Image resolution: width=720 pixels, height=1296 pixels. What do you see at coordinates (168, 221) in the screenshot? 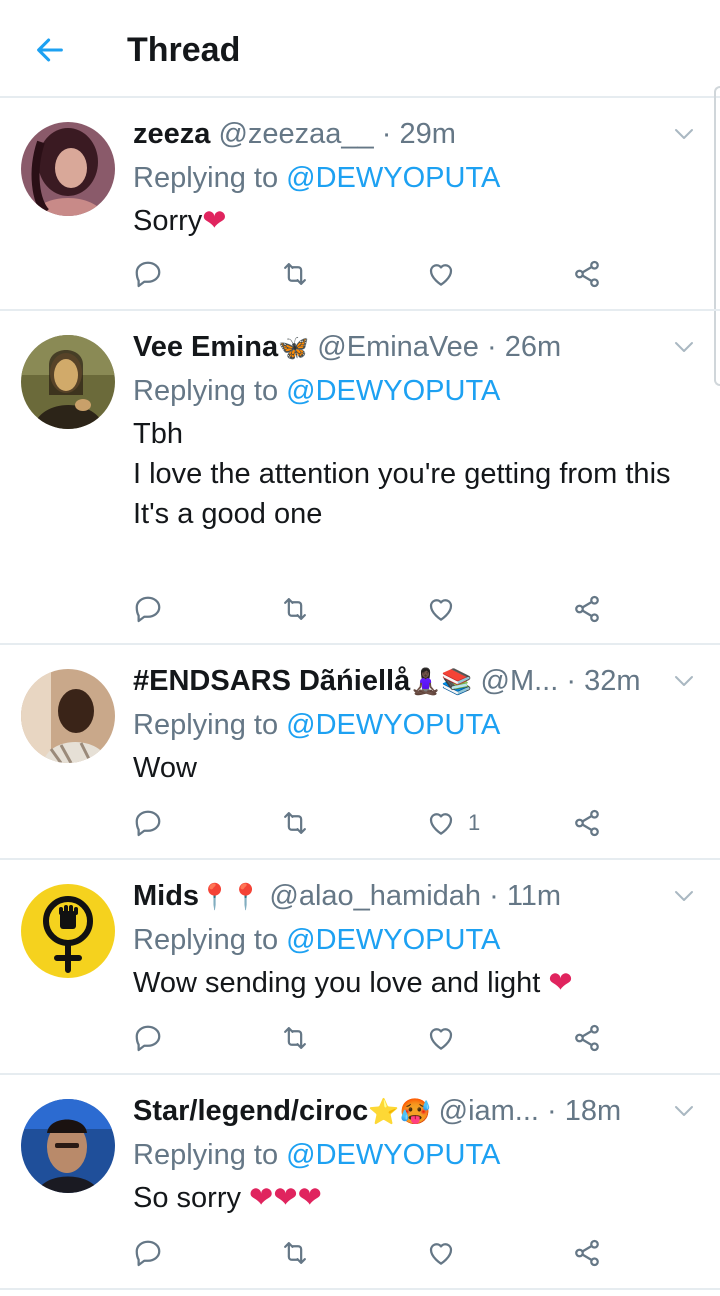
I see `tweet-text-body: Sorry` at bounding box center [168, 221].